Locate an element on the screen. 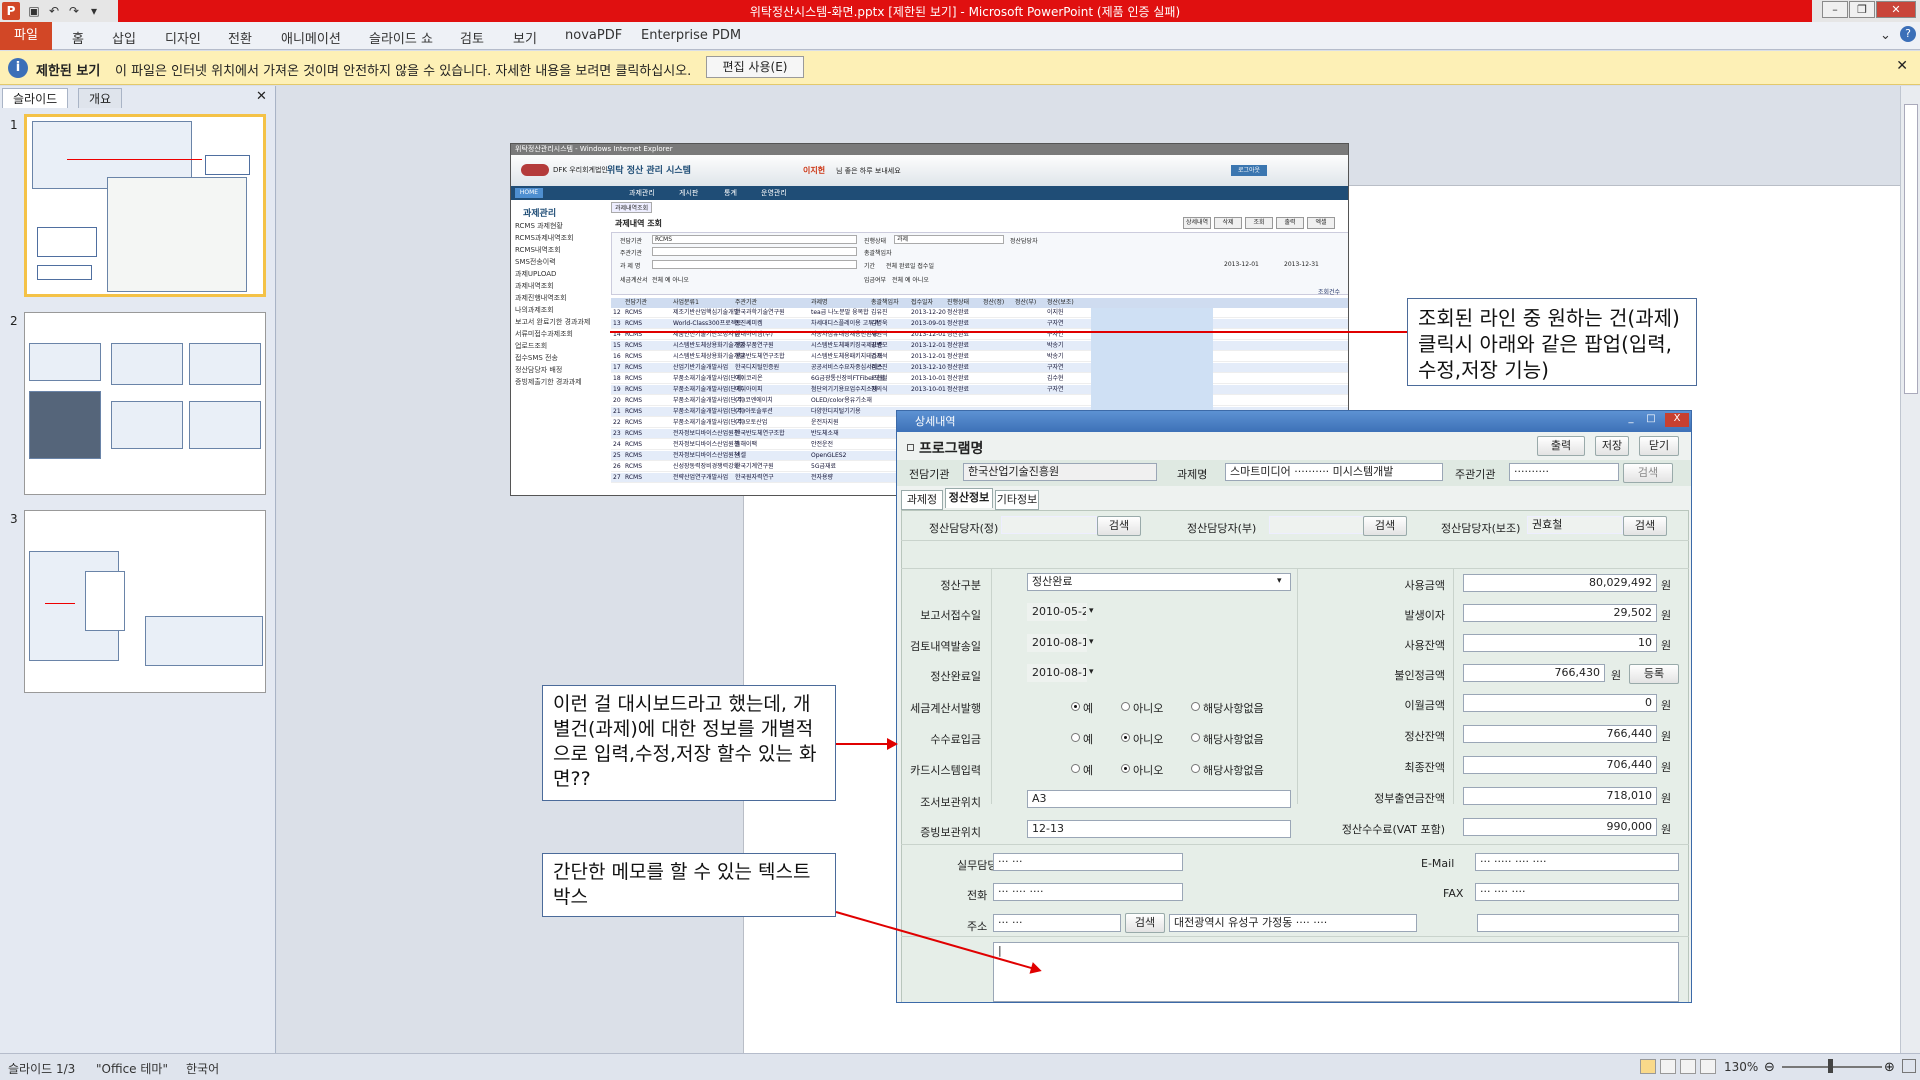 This screenshot has height=1080, width=1920. shot2-close-icon: X is located at coordinates (1677, 420).